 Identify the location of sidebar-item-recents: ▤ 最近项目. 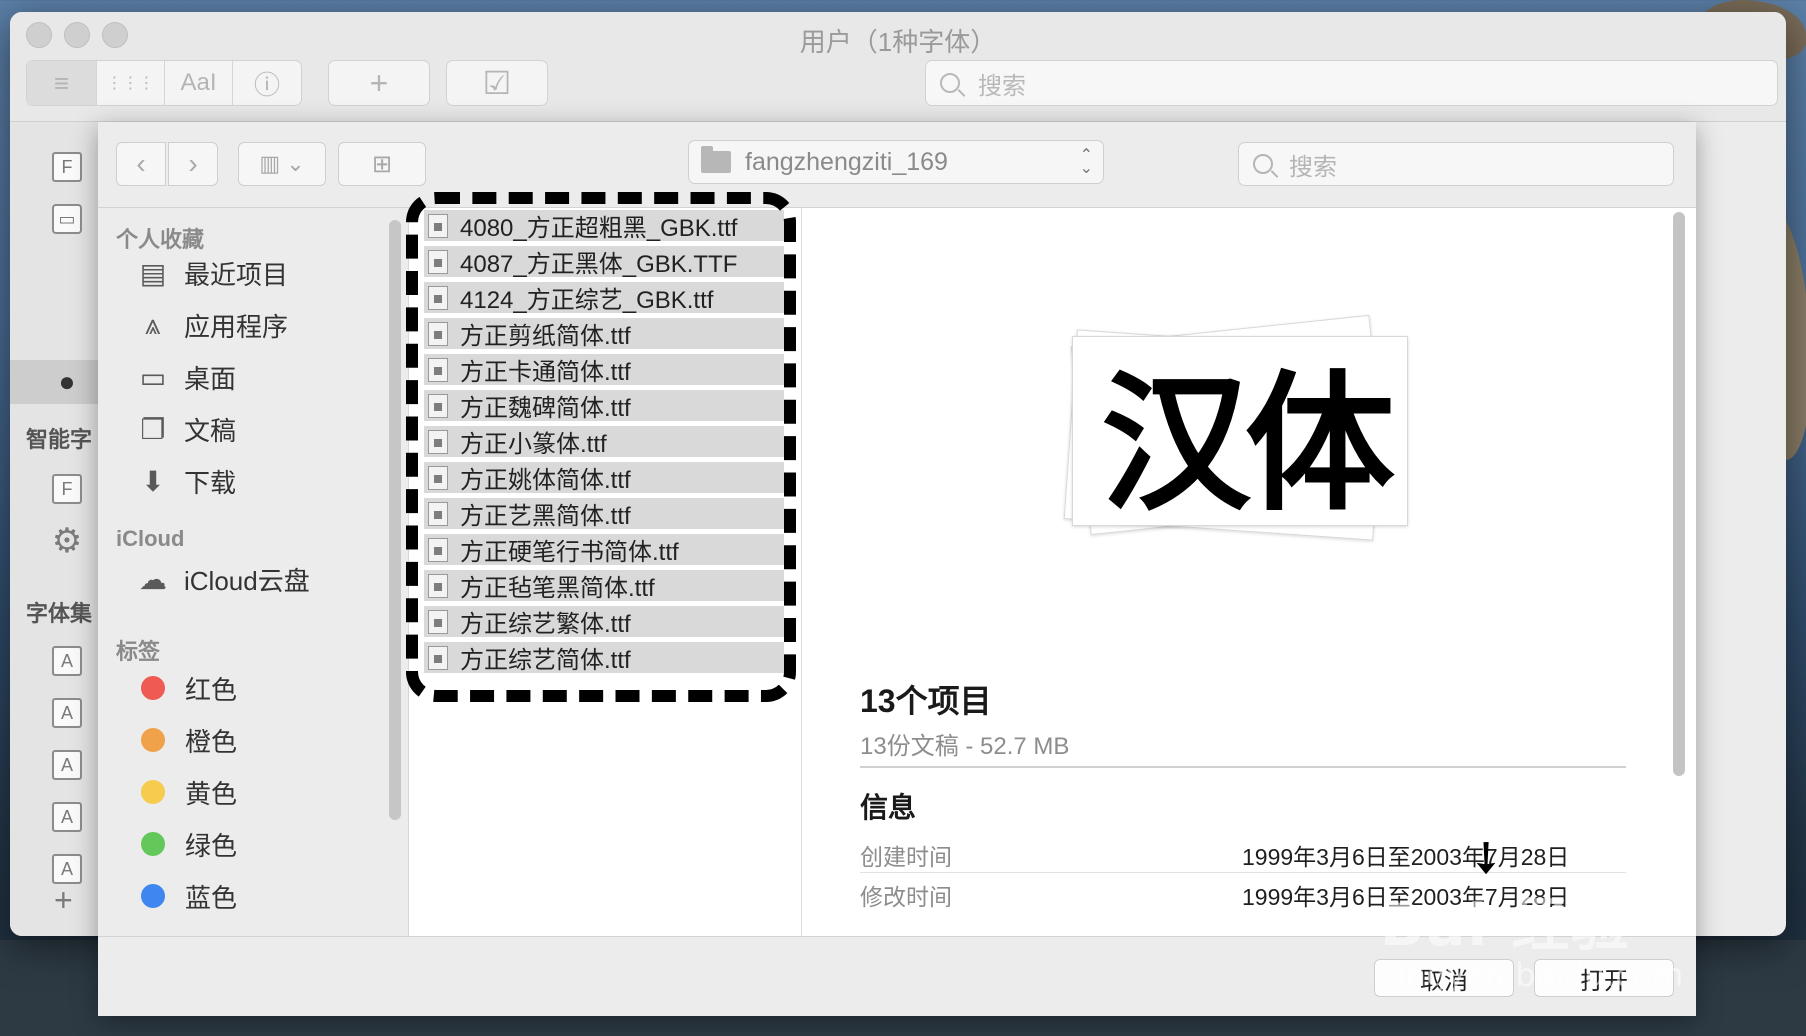
(212, 273).